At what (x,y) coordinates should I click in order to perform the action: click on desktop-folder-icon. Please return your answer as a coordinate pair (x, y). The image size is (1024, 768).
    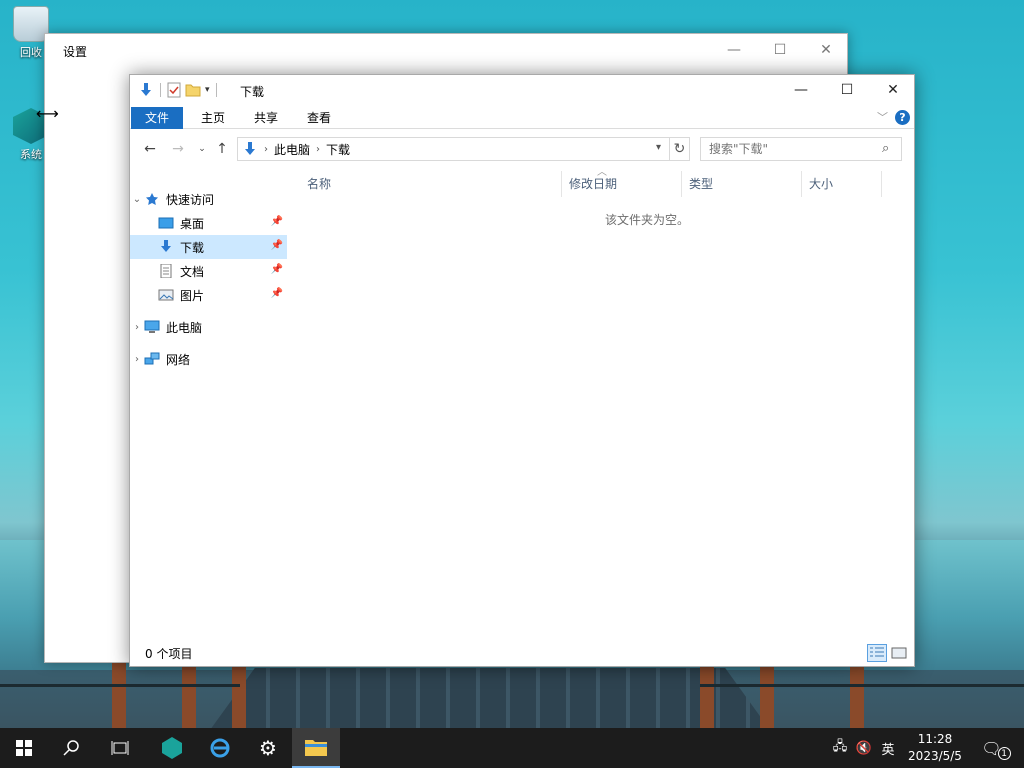
    Looking at the image, I should click on (166, 223).